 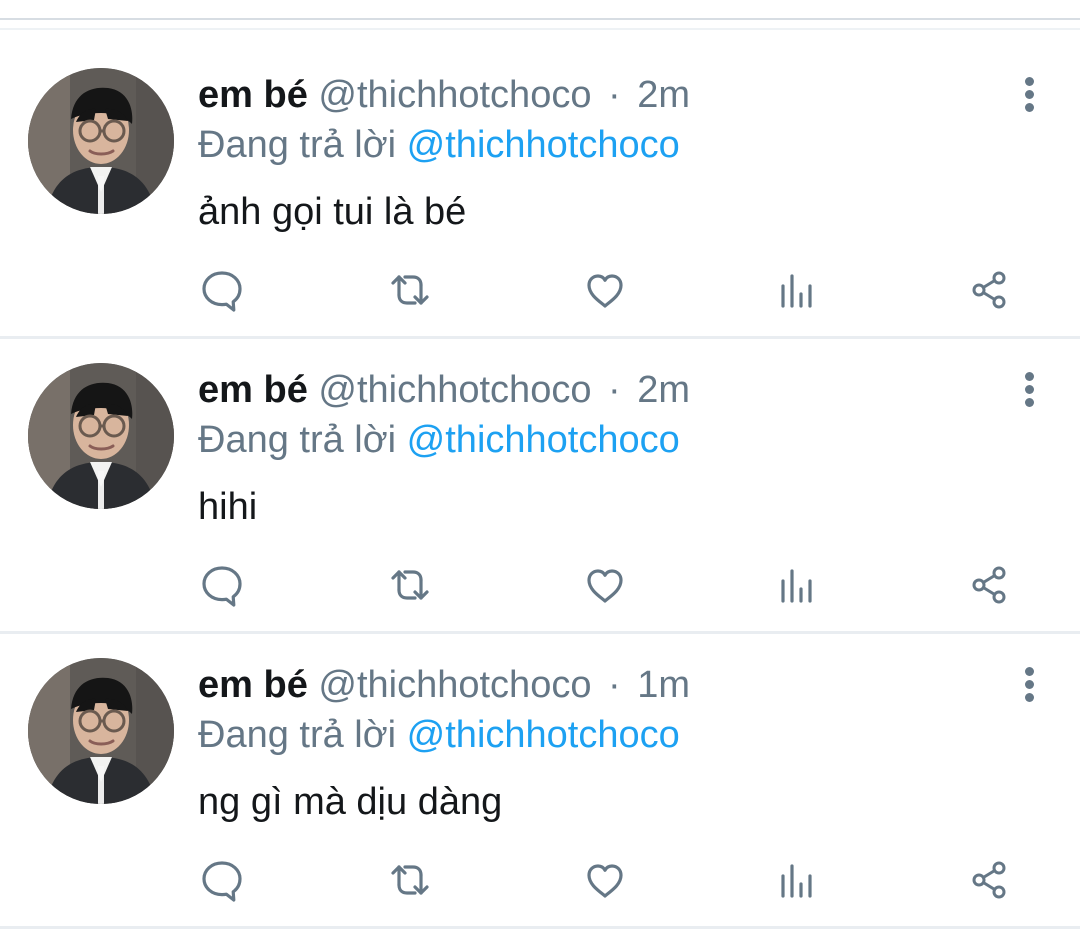 What do you see at coordinates (228, 507) in the screenshot?
I see `tweet-text: hihi` at bounding box center [228, 507].